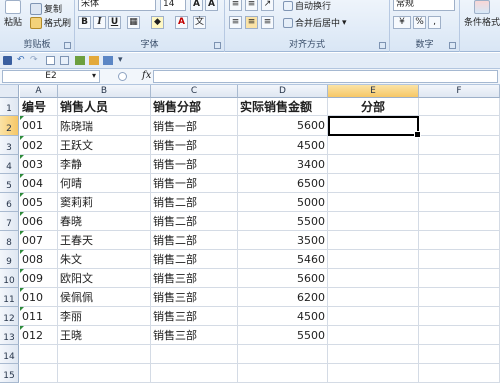  I want to click on column-header-e: E, so click(373, 91).